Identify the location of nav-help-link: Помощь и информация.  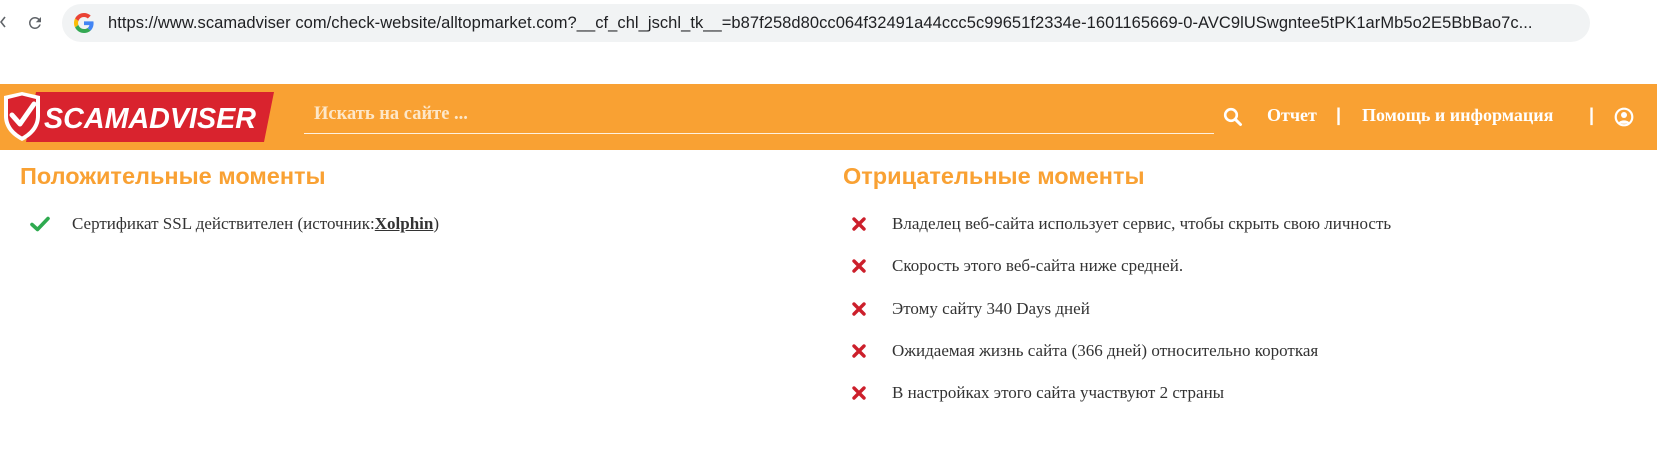
(1457, 115).